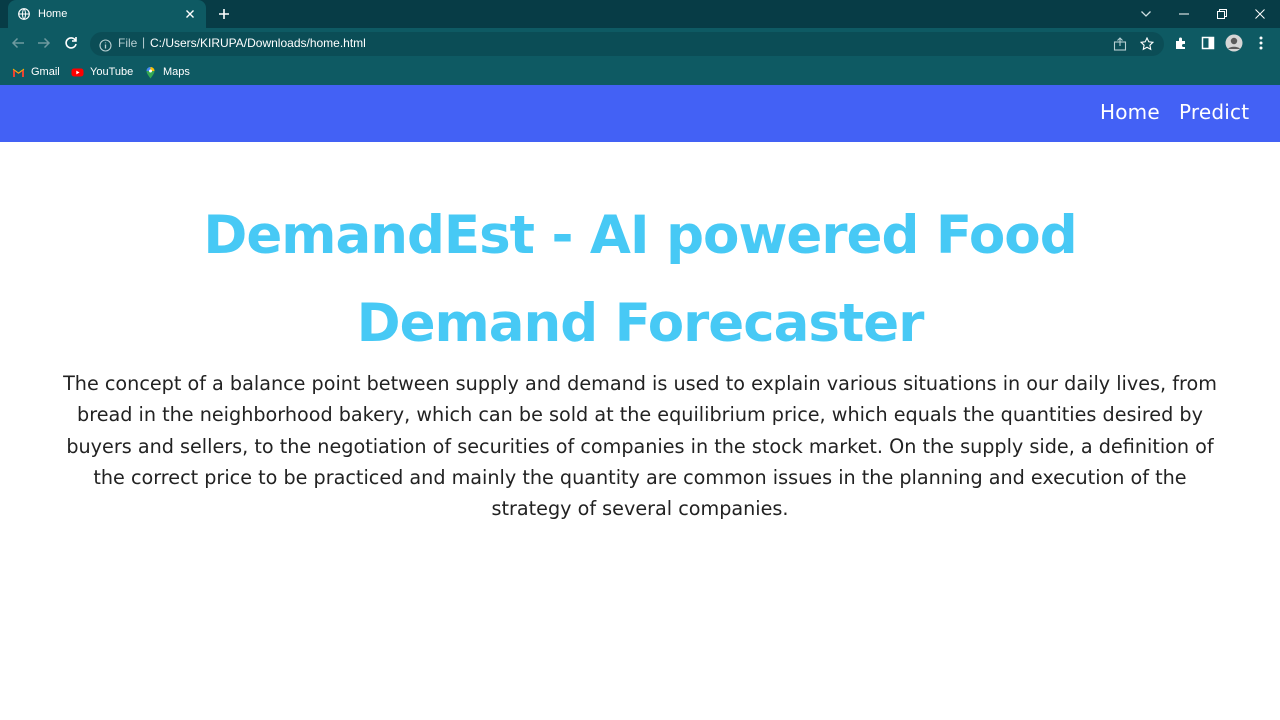 The width and height of the screenshot is (1280, 720). I want to click on globe-icon, so click(24, 14).